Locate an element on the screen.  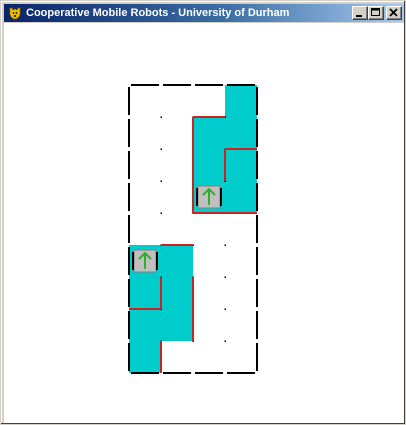
minimize-icon is located at coordinates (359, 16).